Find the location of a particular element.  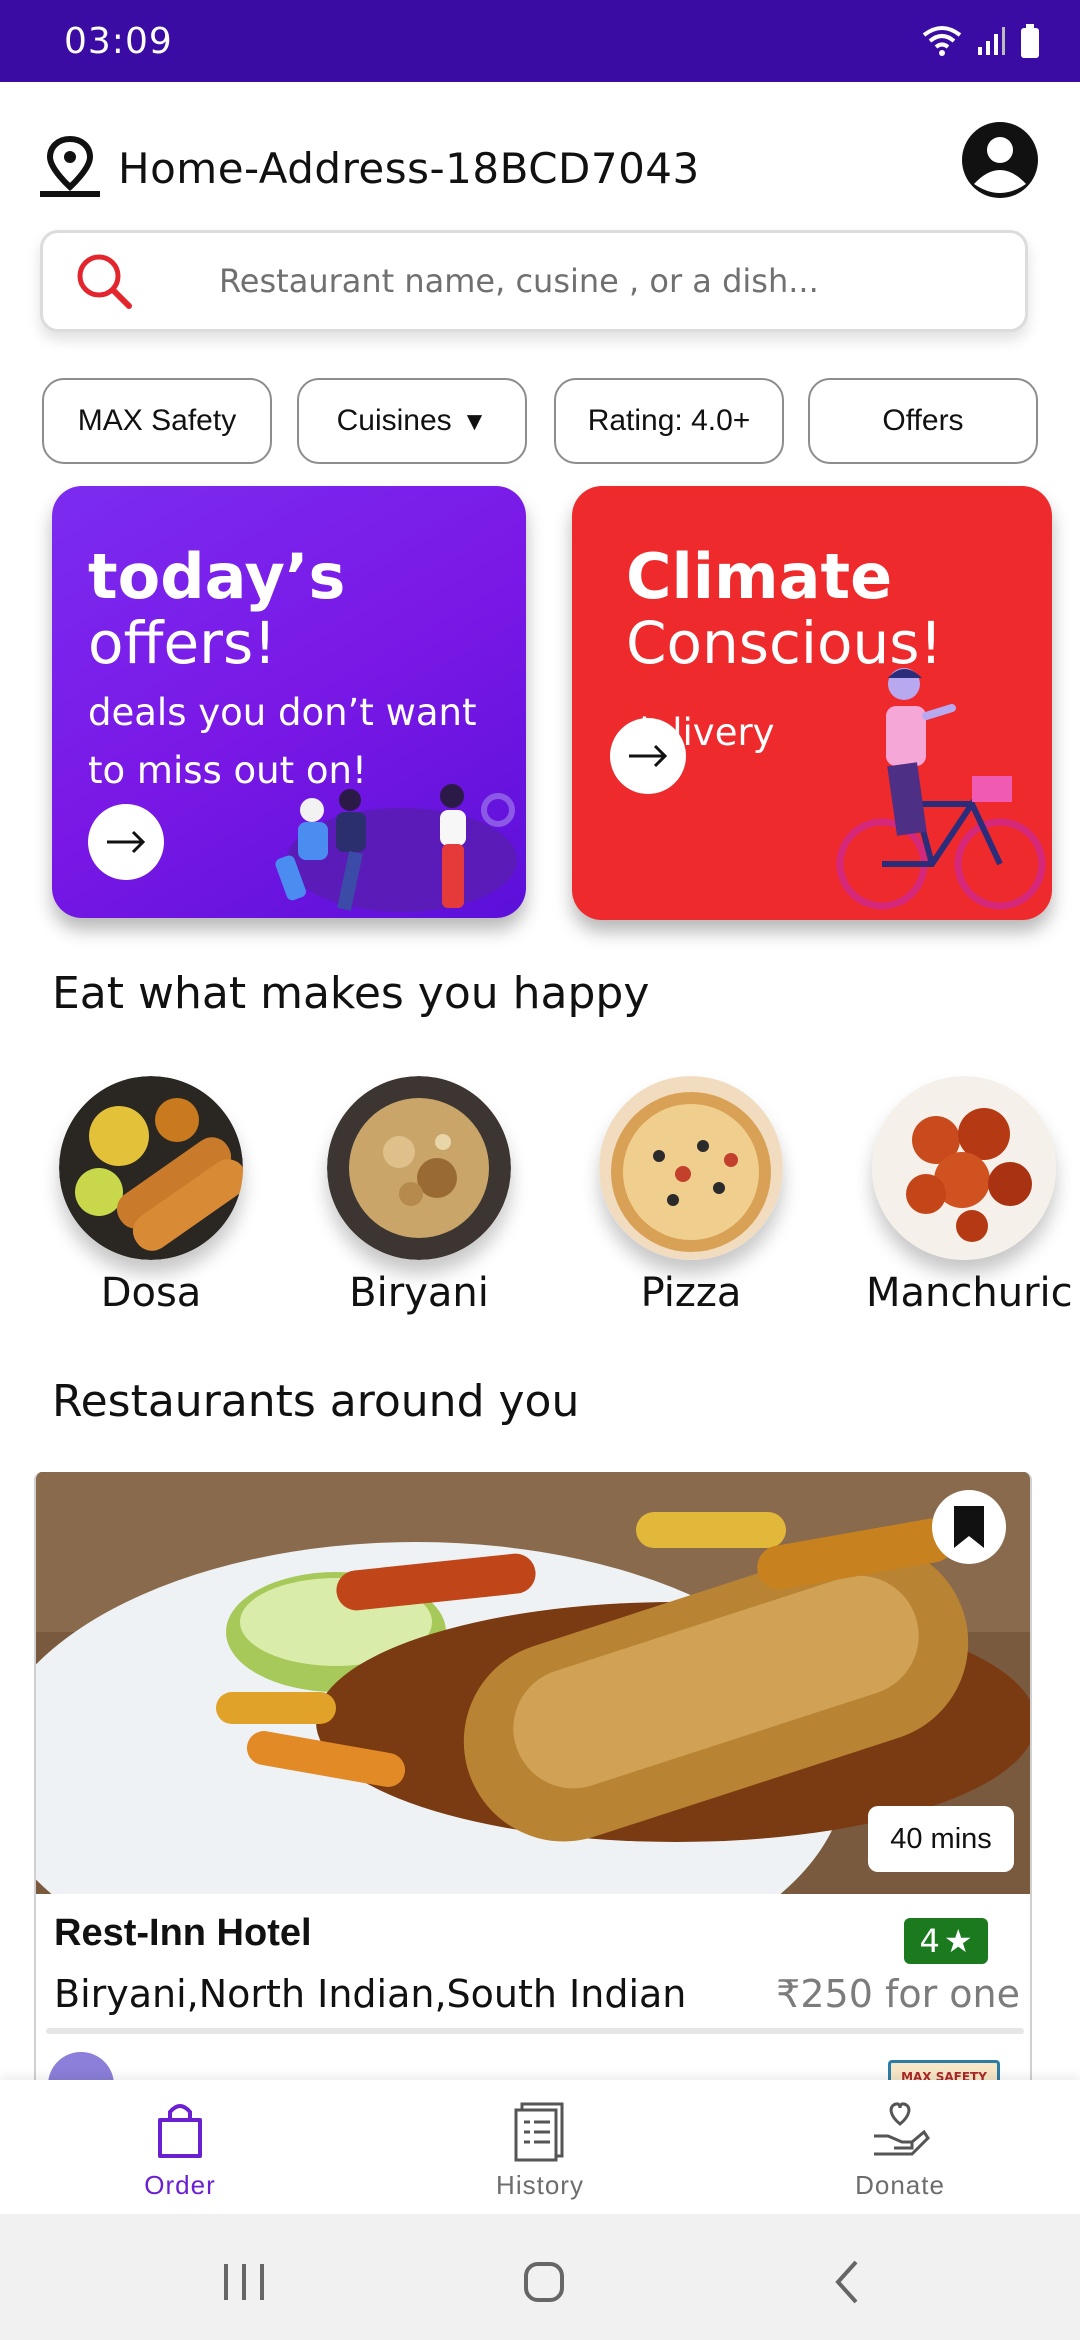

filter-label: Rating: 4.0+ is located at coordinates (669, 420).